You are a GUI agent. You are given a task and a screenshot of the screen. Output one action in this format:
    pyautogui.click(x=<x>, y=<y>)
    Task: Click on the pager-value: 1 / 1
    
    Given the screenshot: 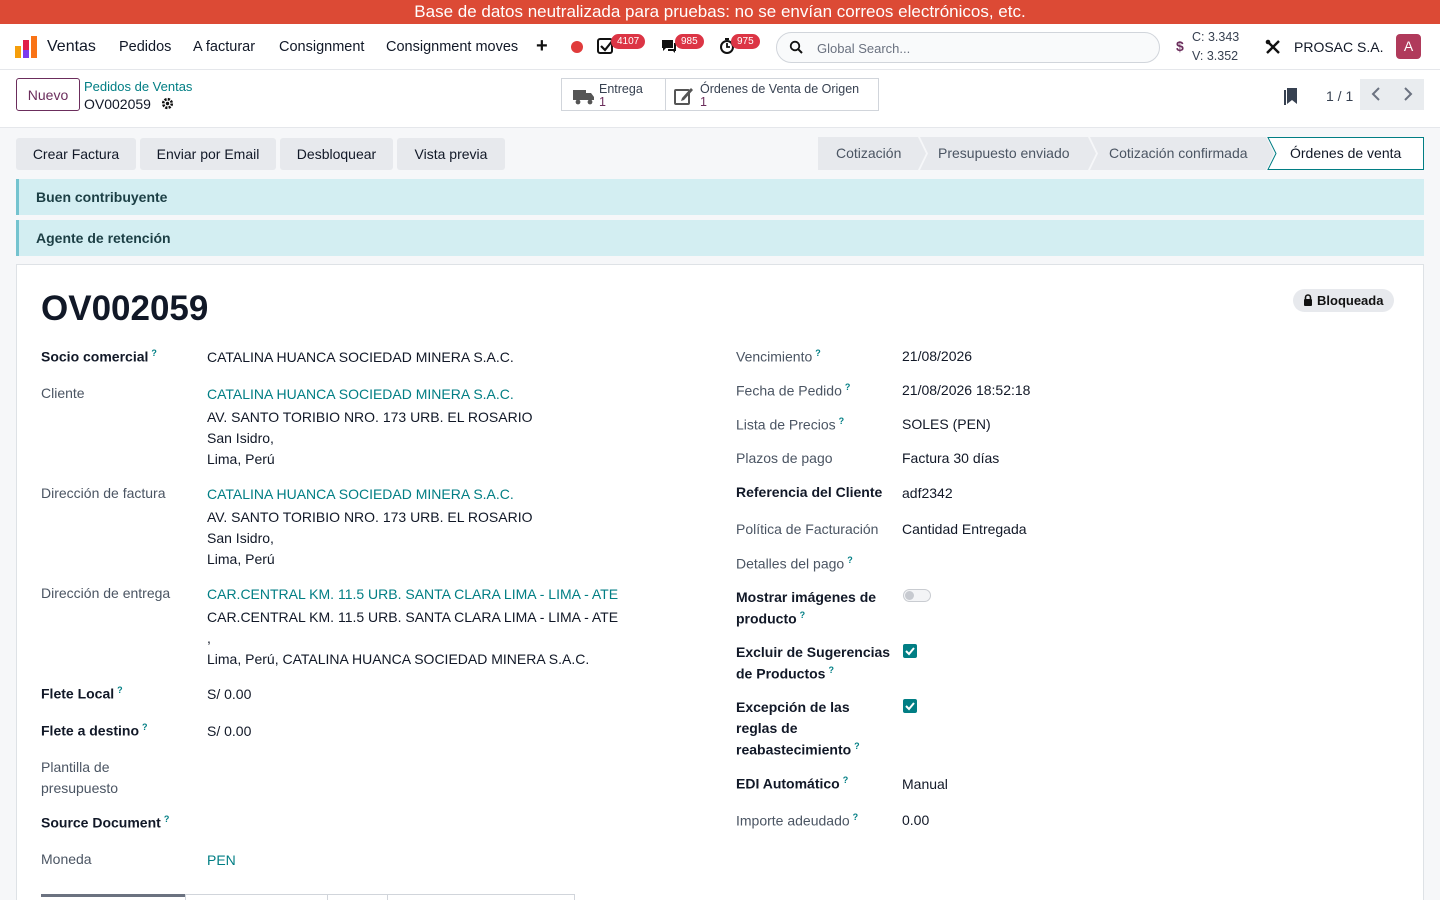 What is the action you would take?
    pyautogui.click(x=1339, y=96)
    